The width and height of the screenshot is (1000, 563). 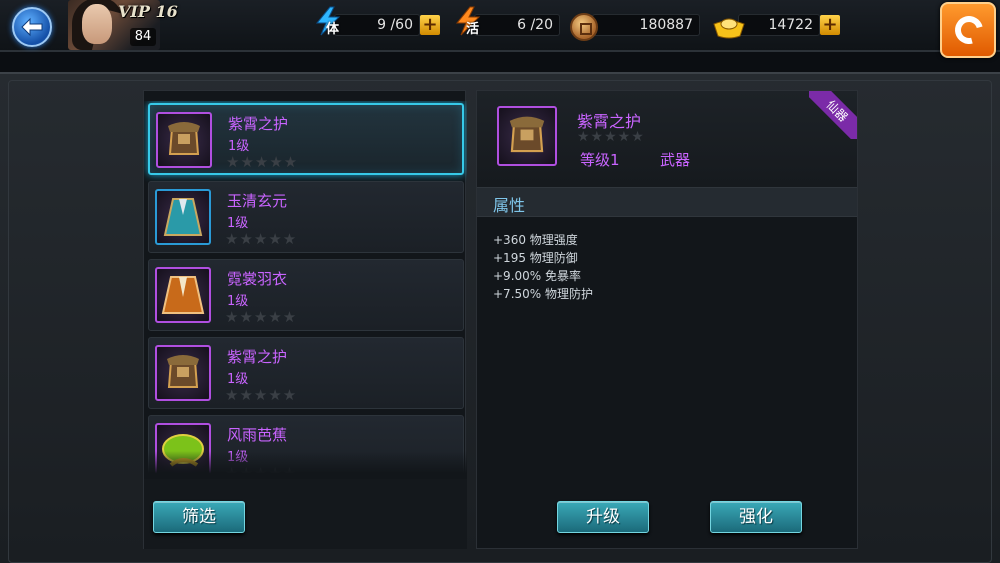 What do you see at coordinates (430, 25) in the screenshot?
I see `add-stamina-button: +` at bounding box center [430, 25].